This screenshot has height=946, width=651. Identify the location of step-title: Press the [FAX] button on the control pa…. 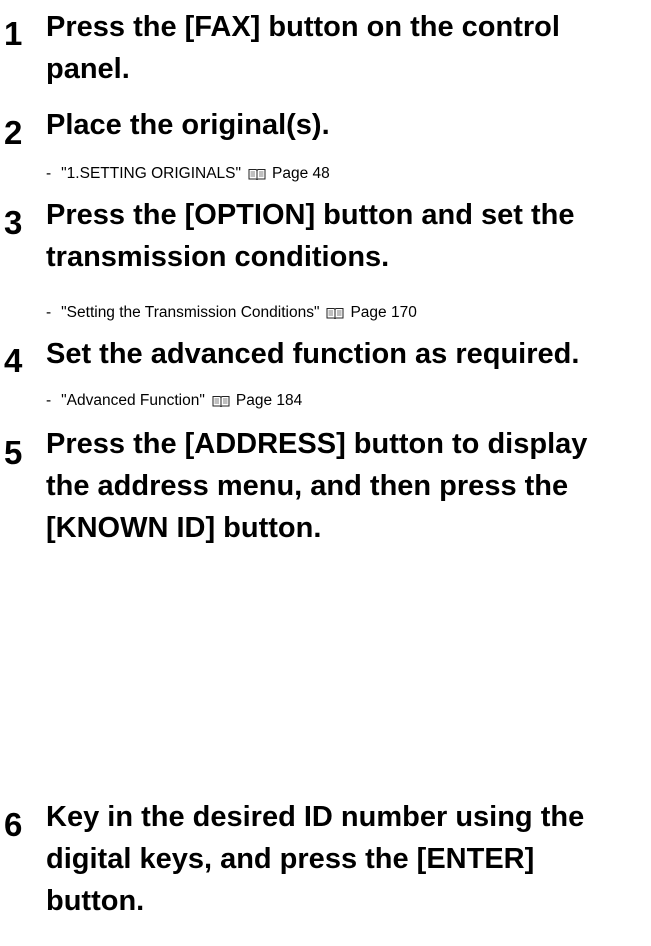
(346, 48).